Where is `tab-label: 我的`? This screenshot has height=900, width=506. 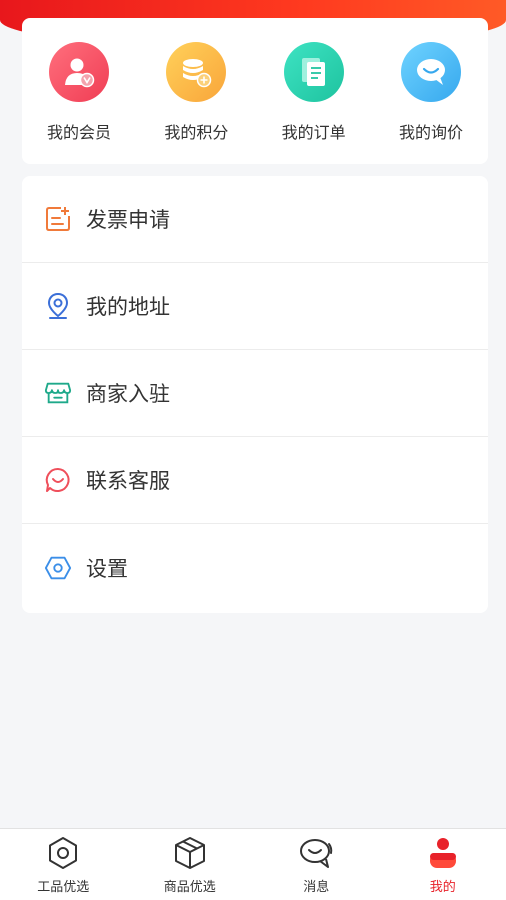 tab-label: 我的 is located at coordinates (442, 887).